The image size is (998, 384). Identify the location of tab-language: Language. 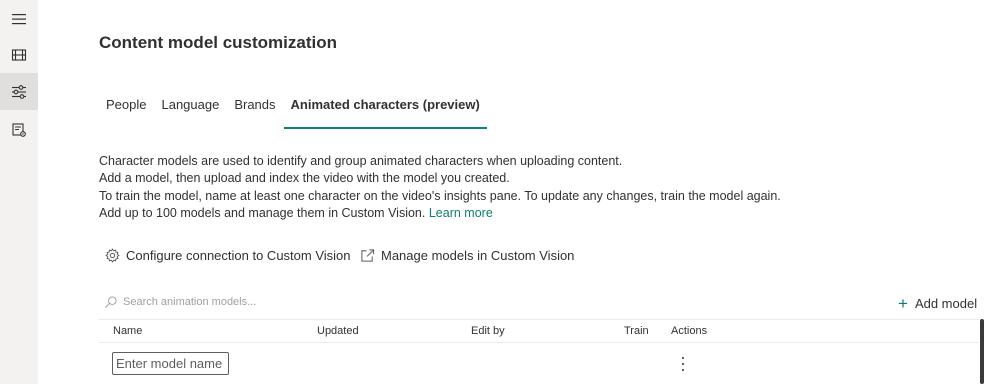
(190, 108).